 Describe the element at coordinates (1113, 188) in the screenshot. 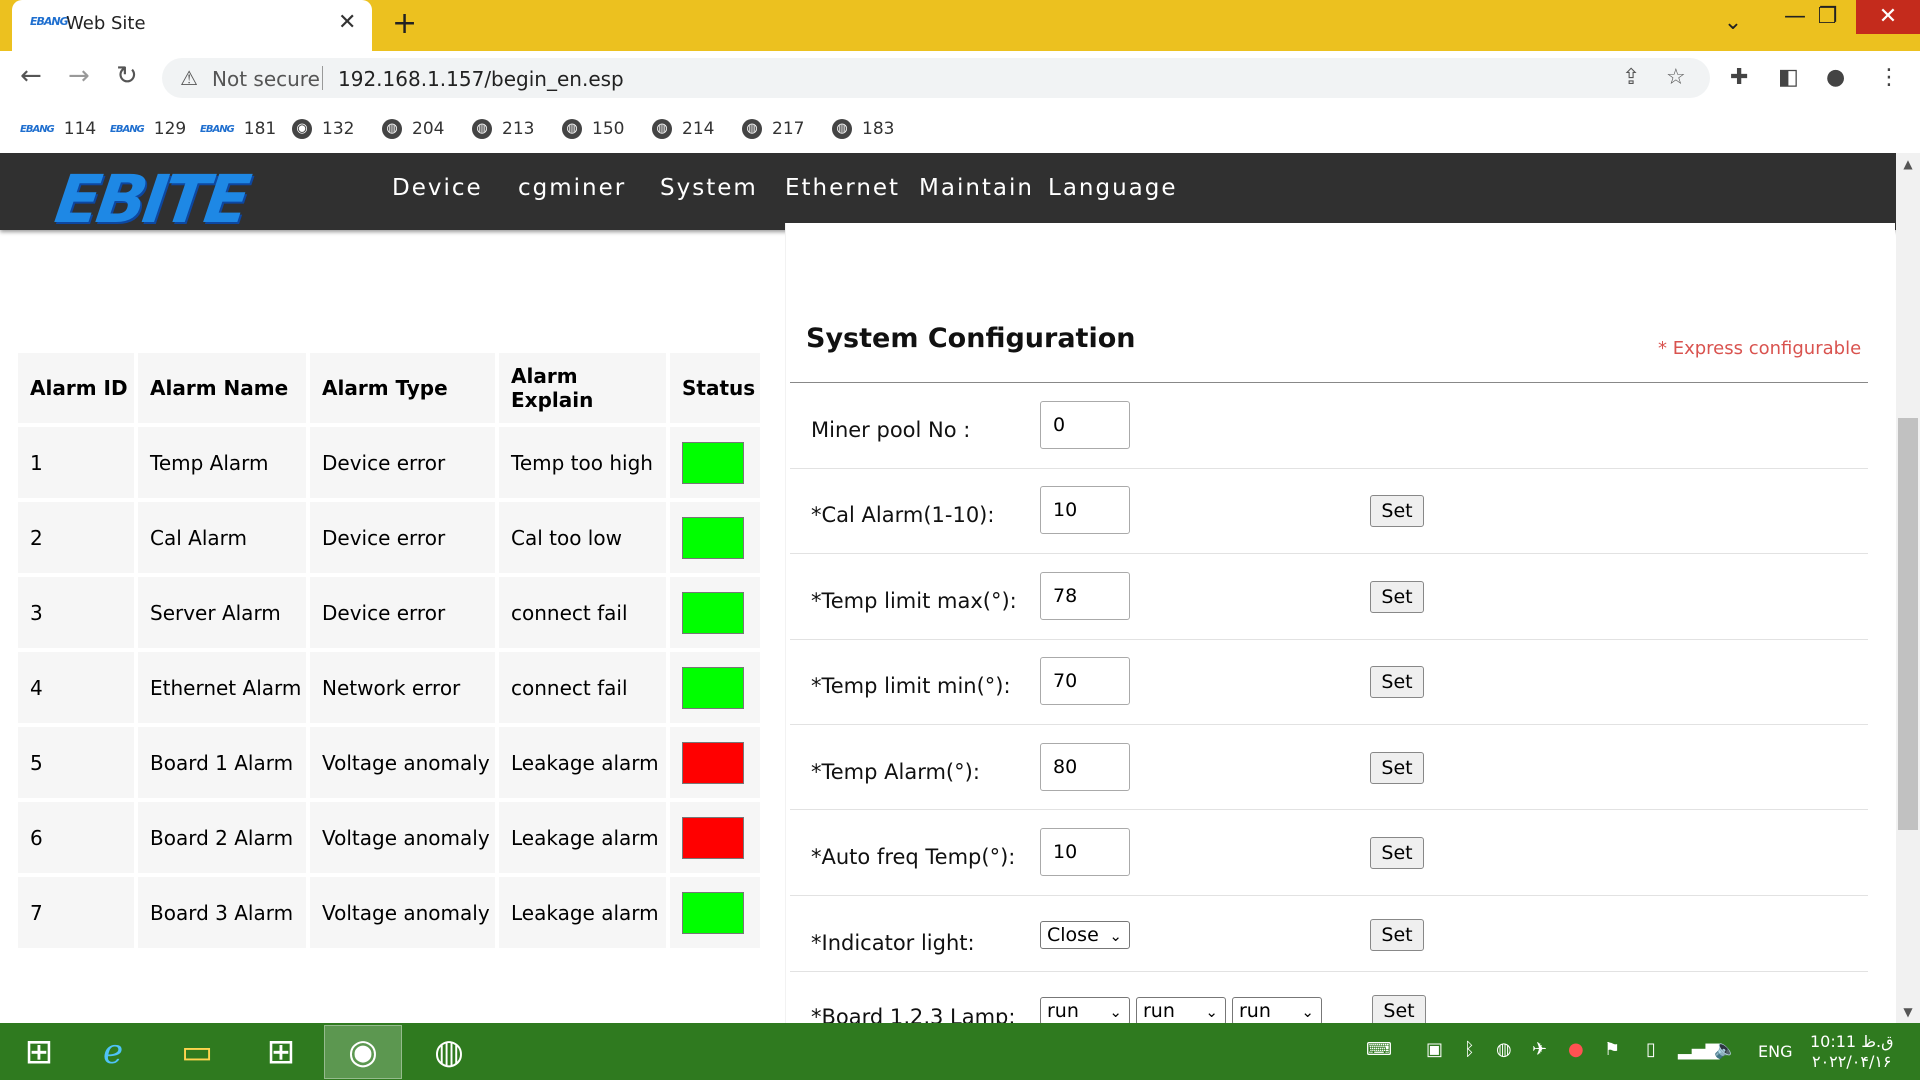

I see `nav-language: Language` at that location.